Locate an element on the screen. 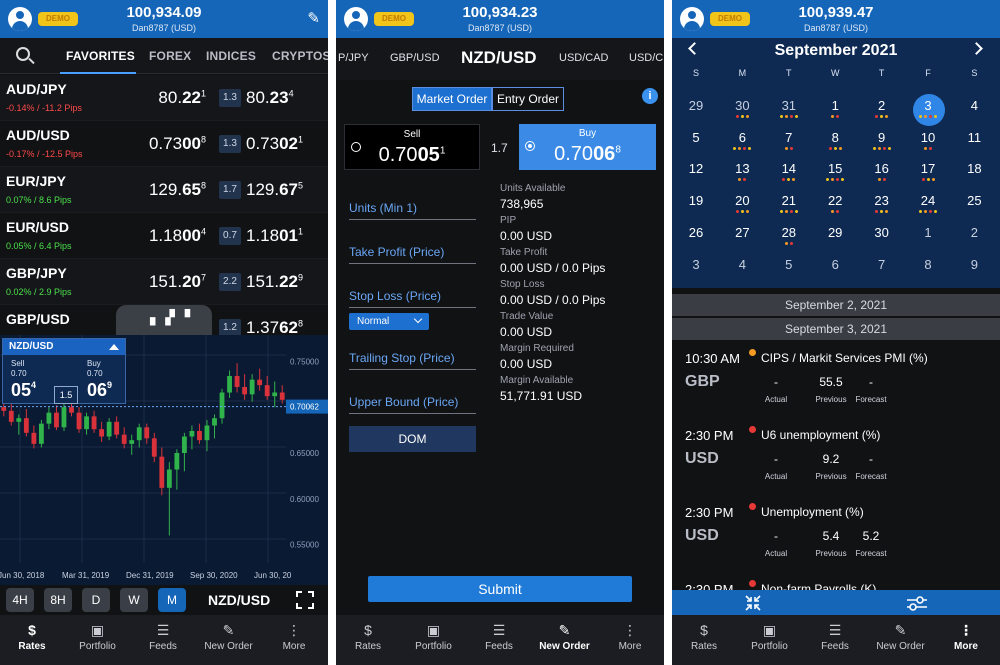  event-title: CIPS / Markit Services PMI (%) is located at coordinates (844, 358).